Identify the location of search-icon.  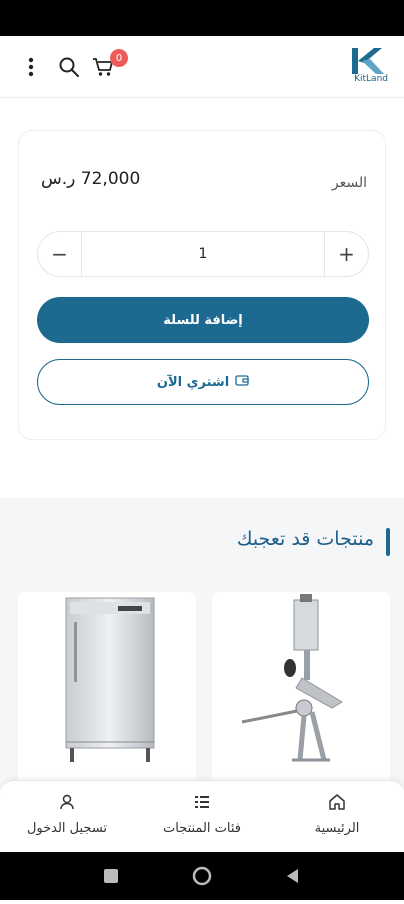
(69, 67).